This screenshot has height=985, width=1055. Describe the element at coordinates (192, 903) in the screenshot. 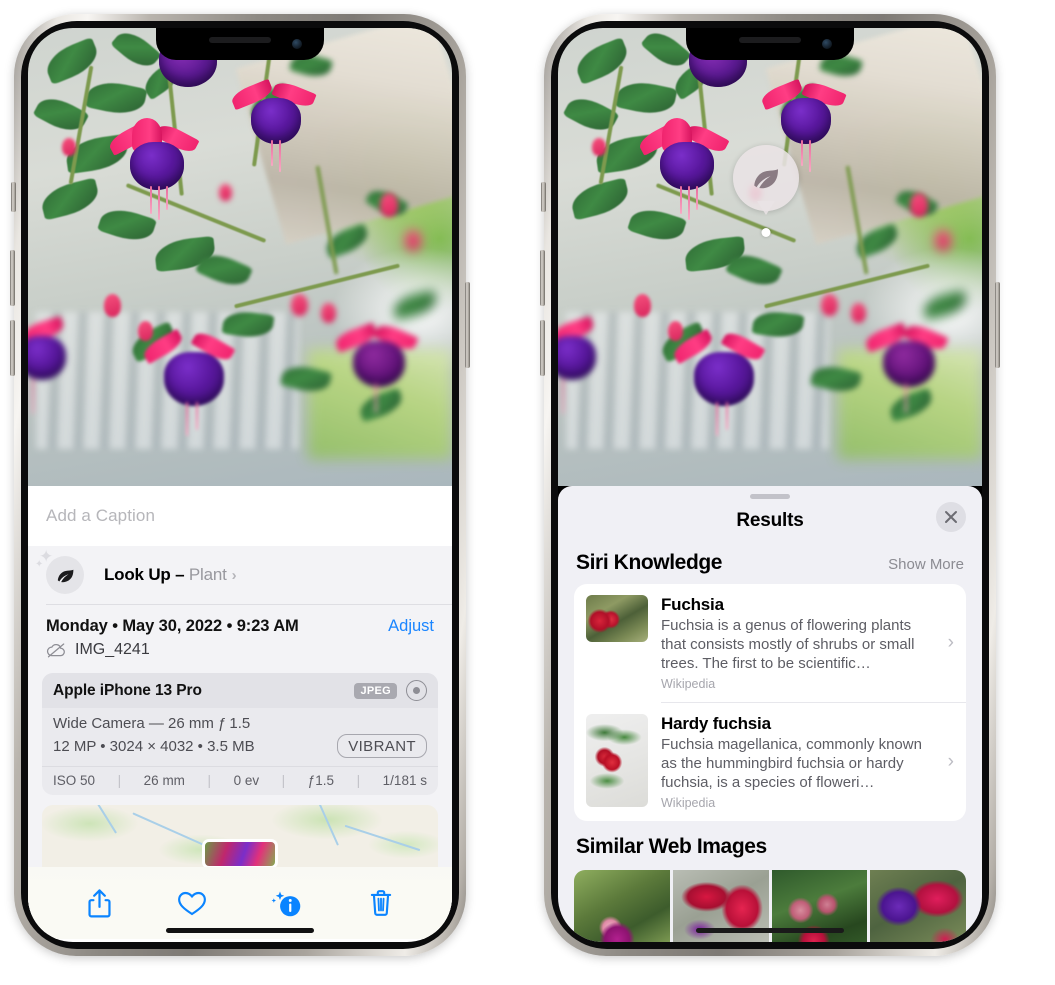

I see `heart-icon` at that location.